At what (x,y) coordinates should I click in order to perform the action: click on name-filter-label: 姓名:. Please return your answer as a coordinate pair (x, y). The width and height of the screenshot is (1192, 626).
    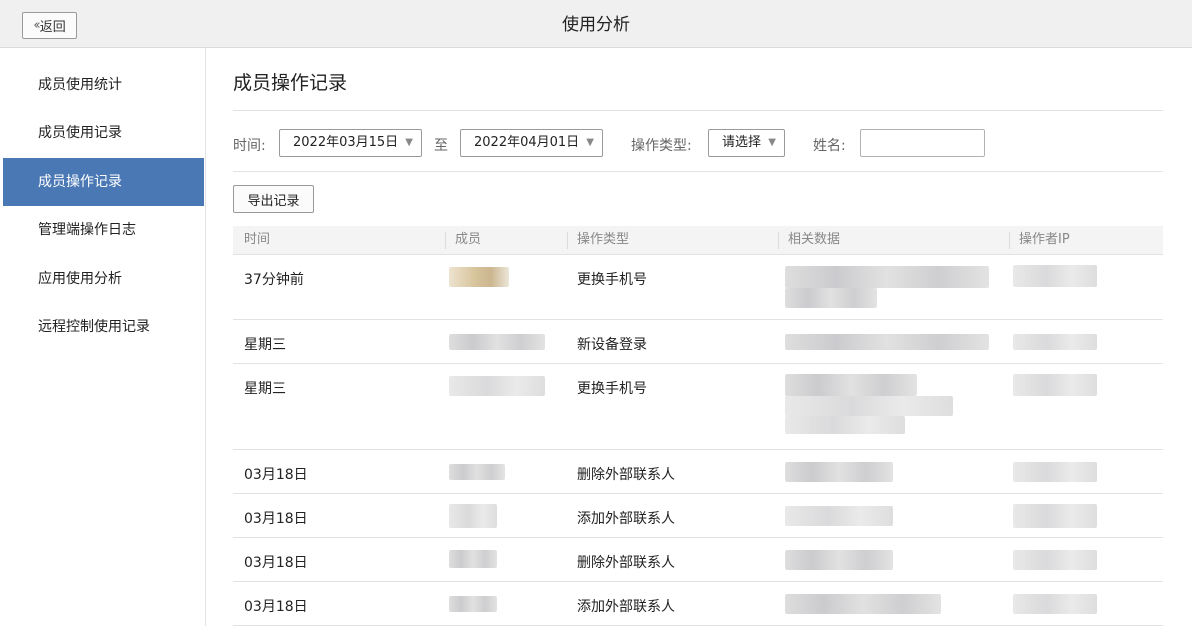
    Looking at the image, I should click on (829, 146).